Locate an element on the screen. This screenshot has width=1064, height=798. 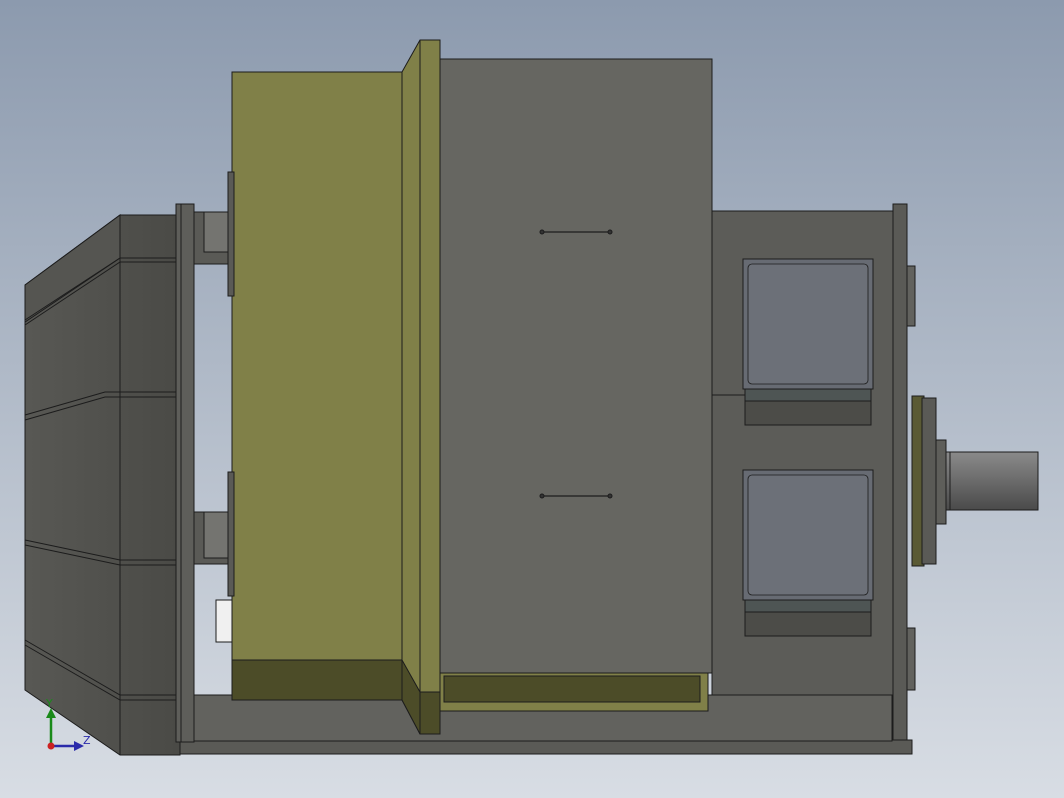
terminal-cover-lower is located at coordinates (808, 553).